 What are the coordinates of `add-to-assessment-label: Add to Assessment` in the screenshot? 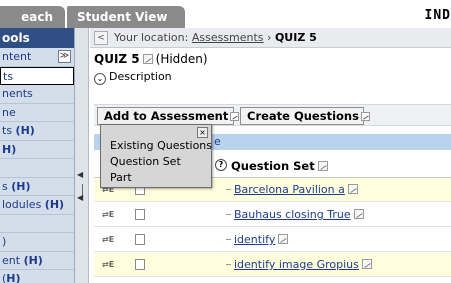 It's located at (166, 116).